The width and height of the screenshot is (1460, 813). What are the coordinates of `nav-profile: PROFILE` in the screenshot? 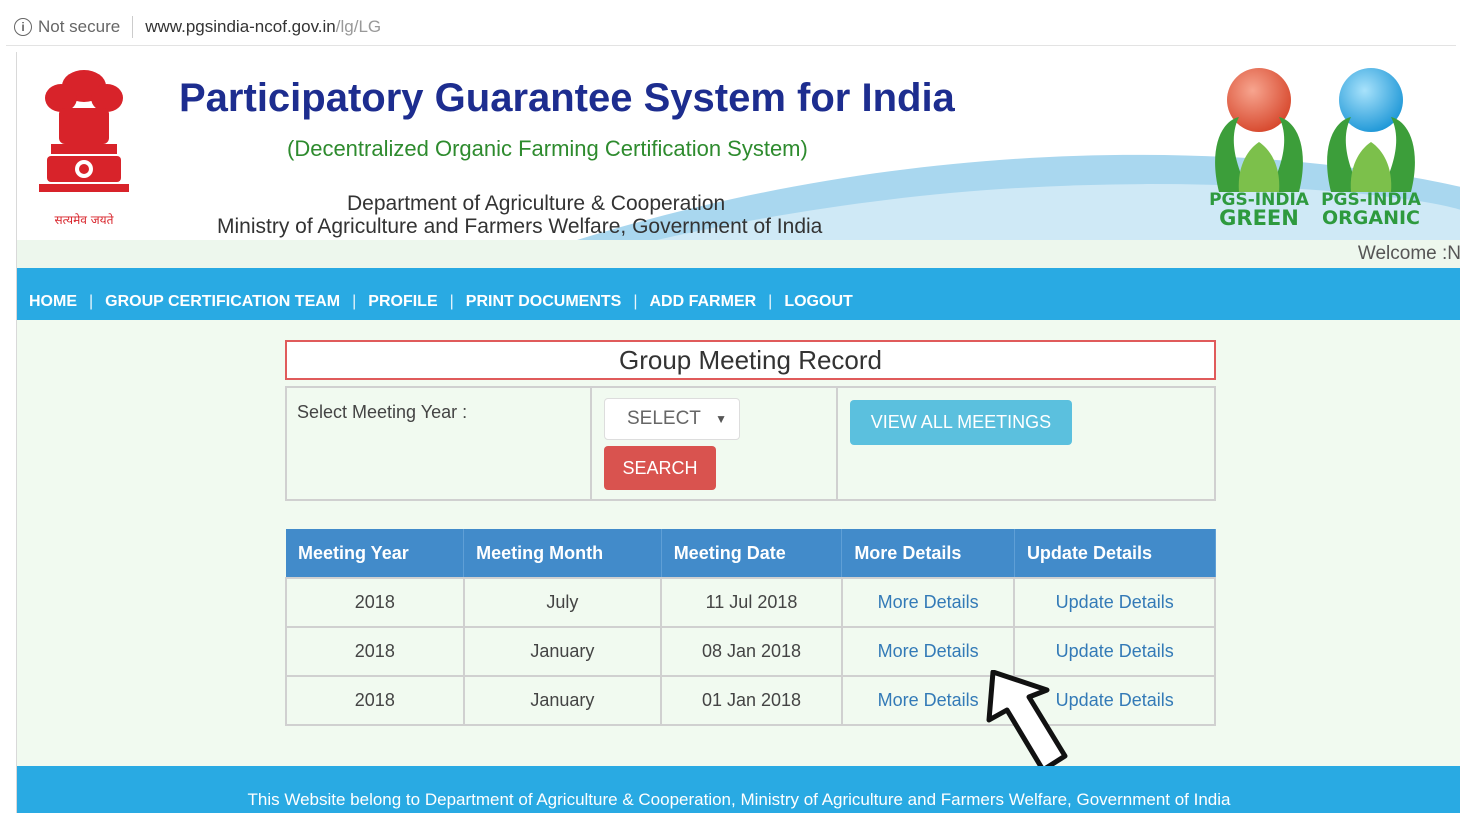 It's located at (402, 302).